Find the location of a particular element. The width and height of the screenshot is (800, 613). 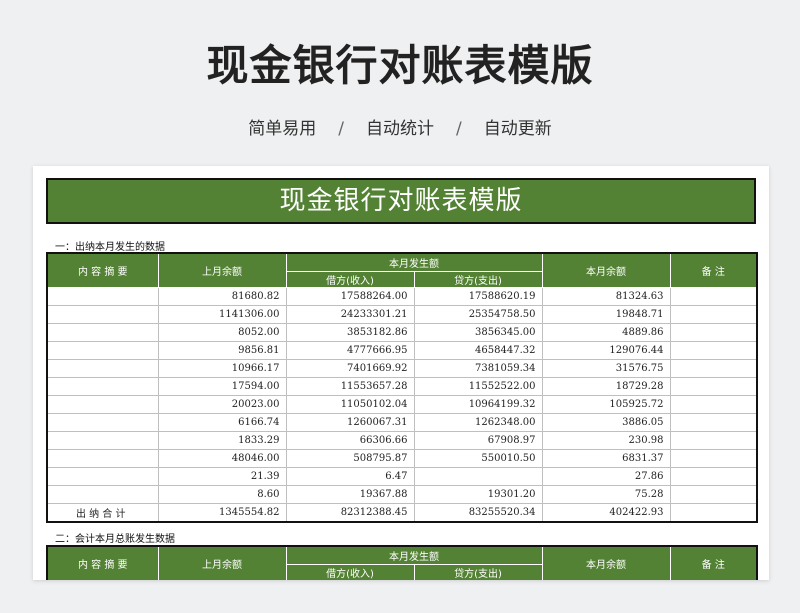

cell-balance: 6831.37 is located at coordinates (606, 458).